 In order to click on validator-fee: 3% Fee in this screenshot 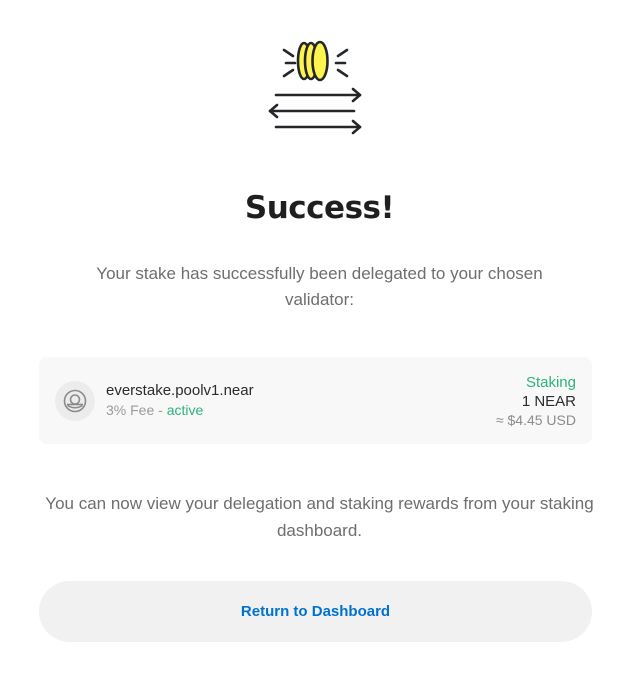, I will do `click(130, 410)`.